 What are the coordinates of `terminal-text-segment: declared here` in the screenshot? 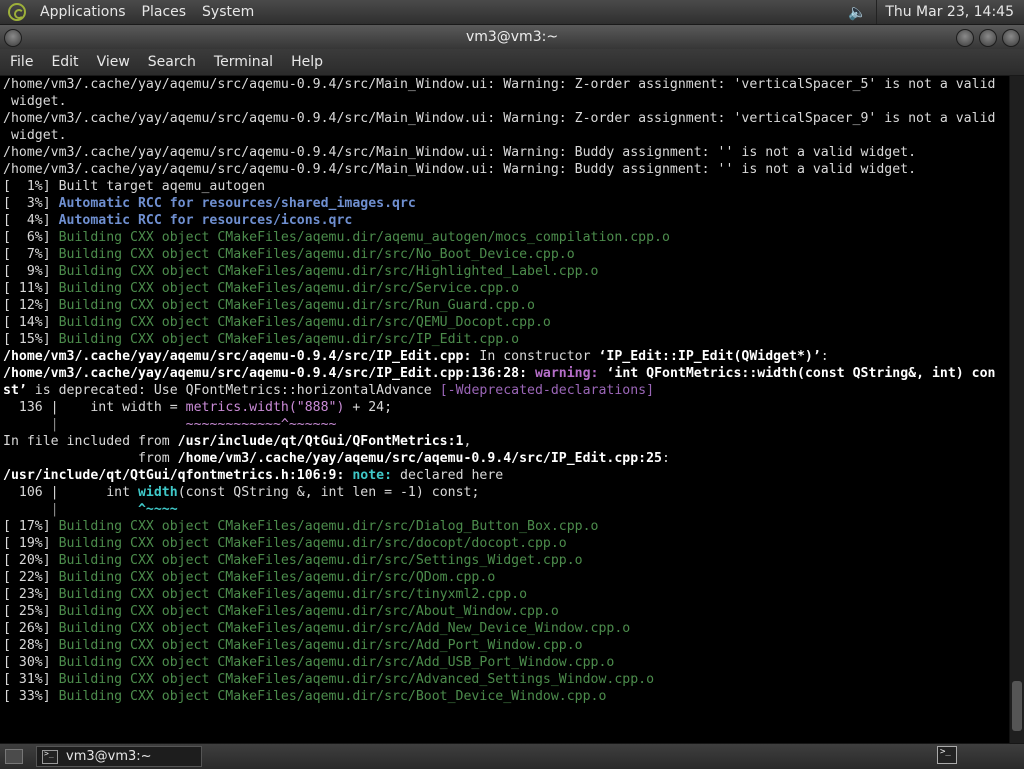 It's located at (448, 475).